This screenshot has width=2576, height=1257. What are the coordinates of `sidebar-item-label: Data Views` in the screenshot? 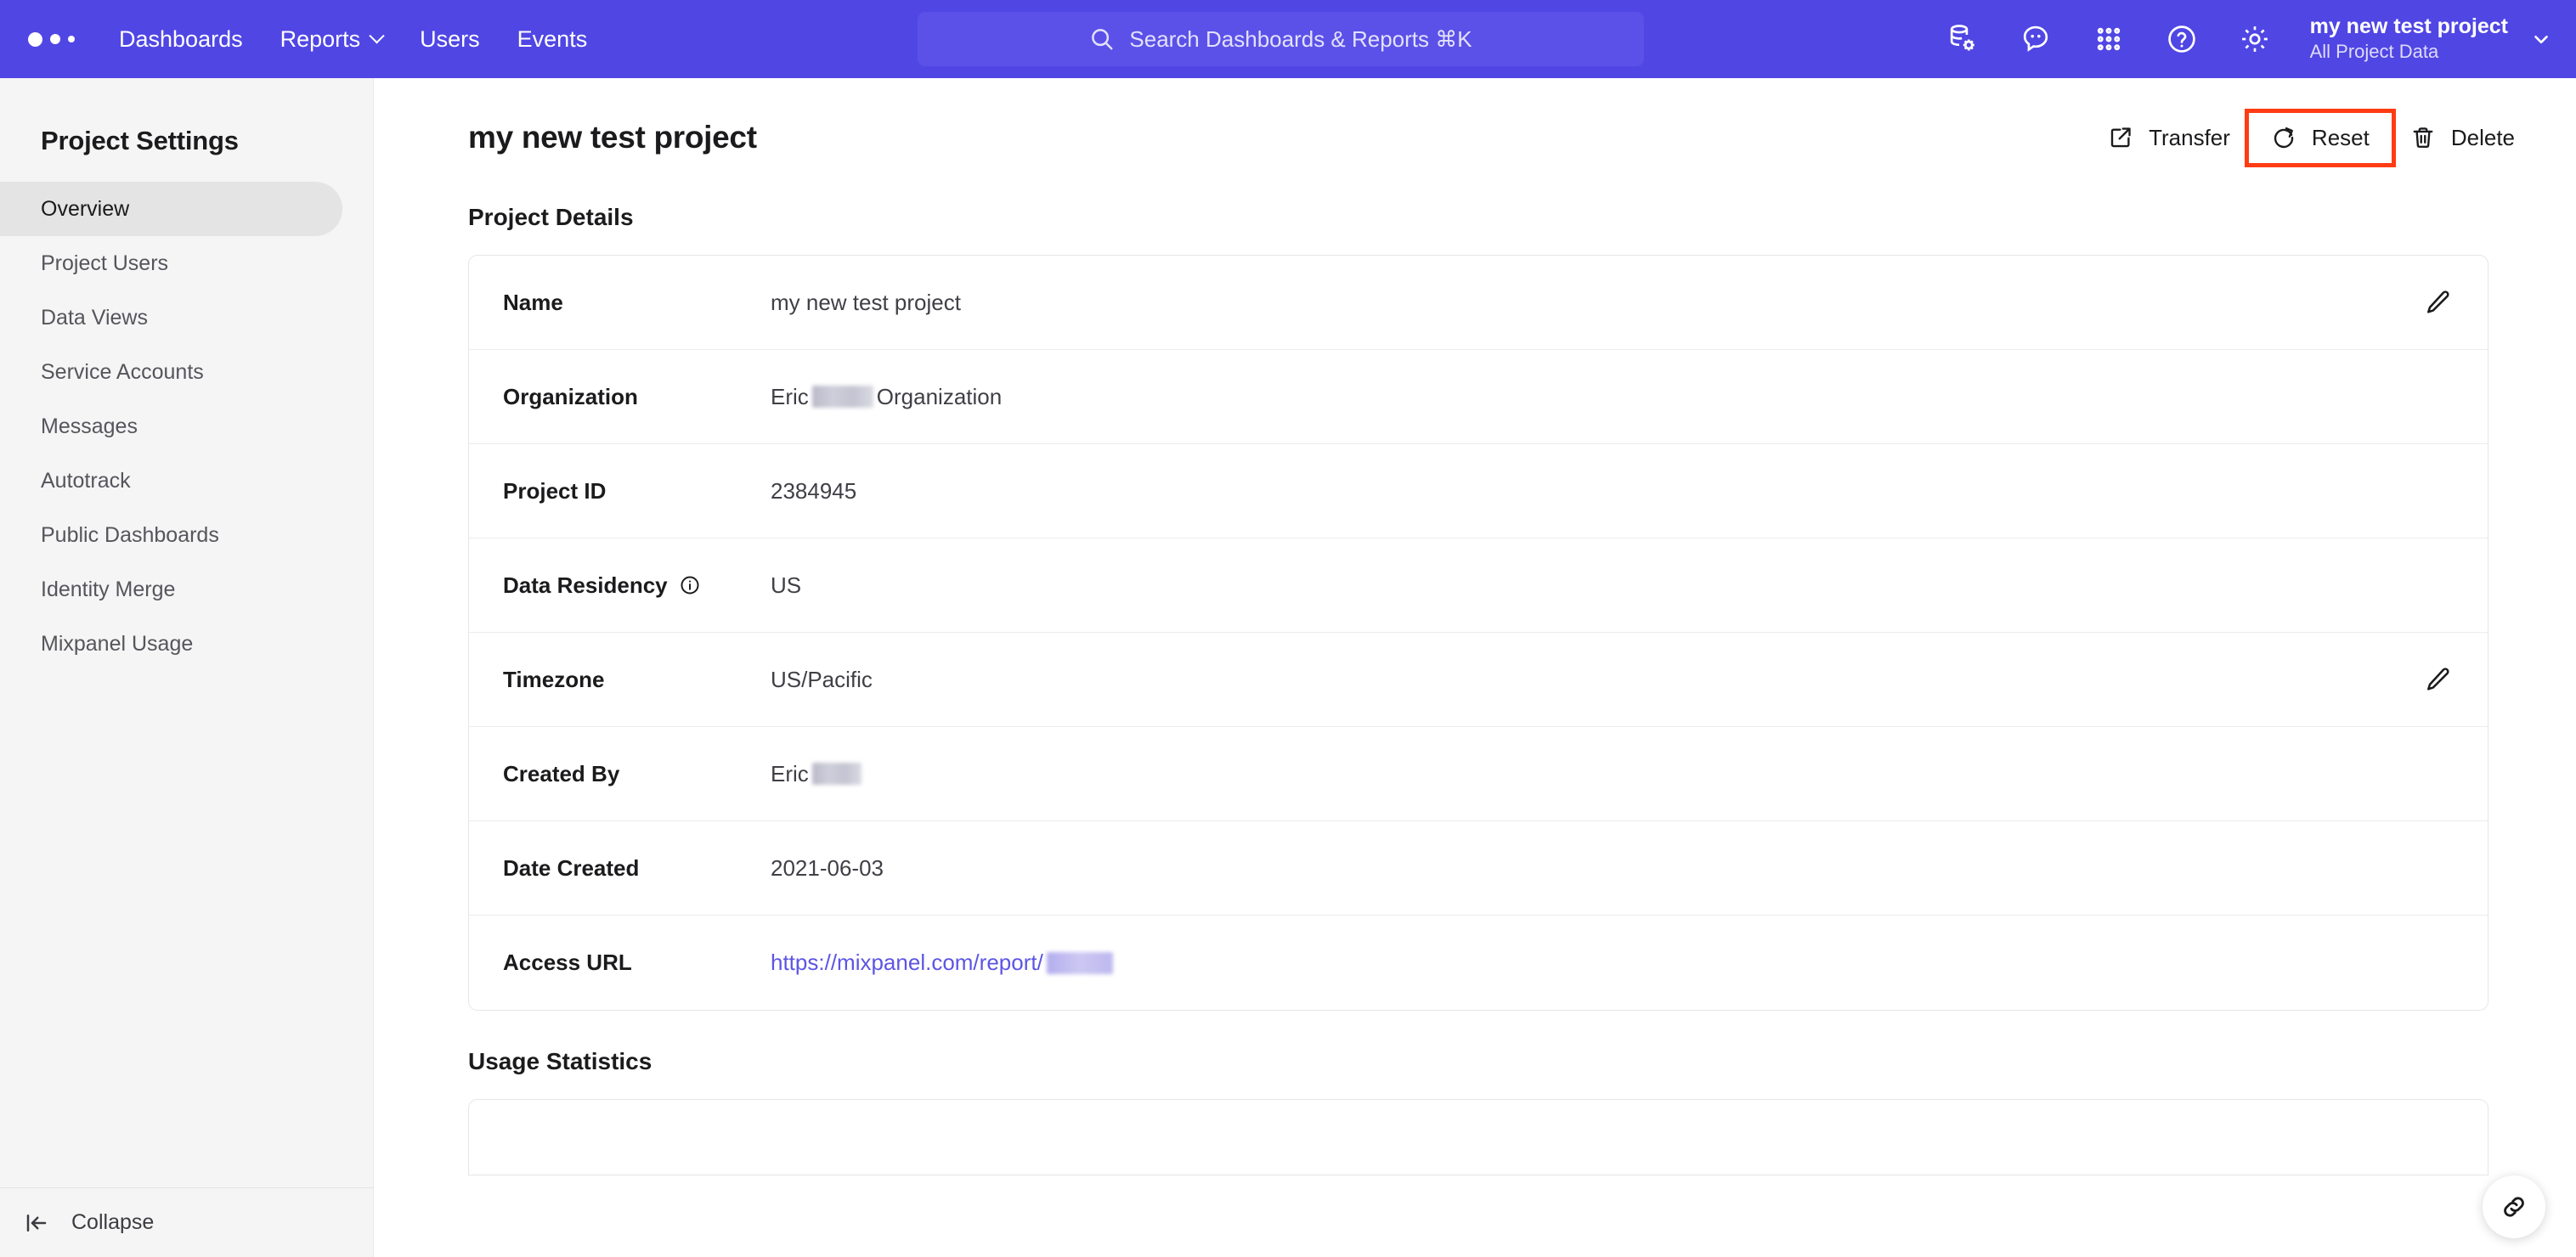 It's located at (94, 317).